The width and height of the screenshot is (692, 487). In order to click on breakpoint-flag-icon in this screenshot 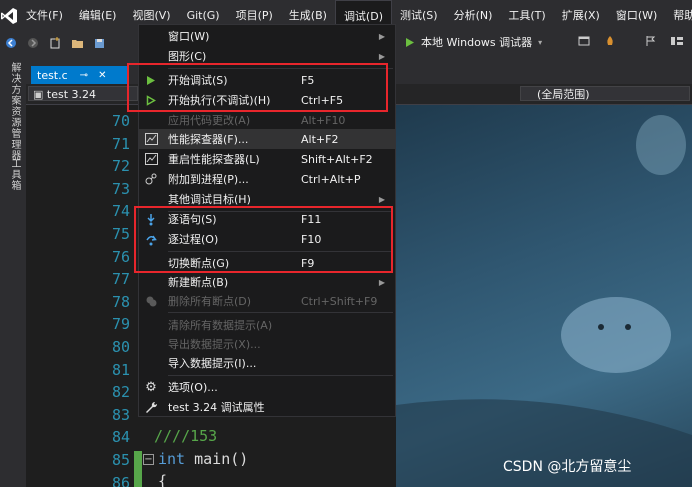, I will do `click(651, 42)`.